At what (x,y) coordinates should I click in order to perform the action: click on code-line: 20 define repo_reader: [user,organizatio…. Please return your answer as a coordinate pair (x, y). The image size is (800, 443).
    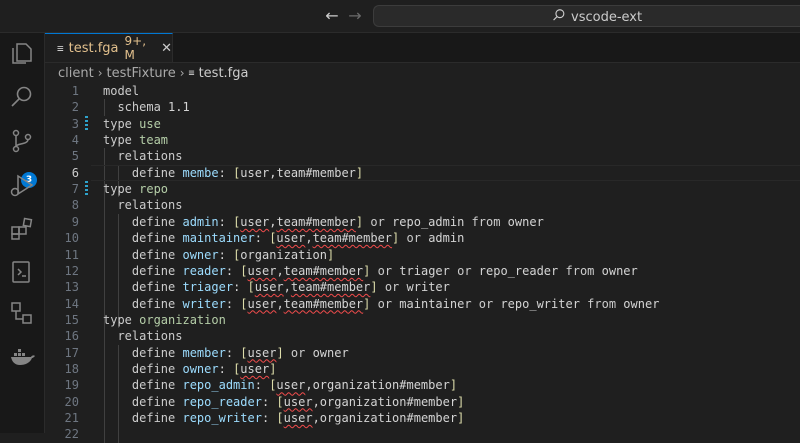
    Looking at the image, I should click on (422, 402).